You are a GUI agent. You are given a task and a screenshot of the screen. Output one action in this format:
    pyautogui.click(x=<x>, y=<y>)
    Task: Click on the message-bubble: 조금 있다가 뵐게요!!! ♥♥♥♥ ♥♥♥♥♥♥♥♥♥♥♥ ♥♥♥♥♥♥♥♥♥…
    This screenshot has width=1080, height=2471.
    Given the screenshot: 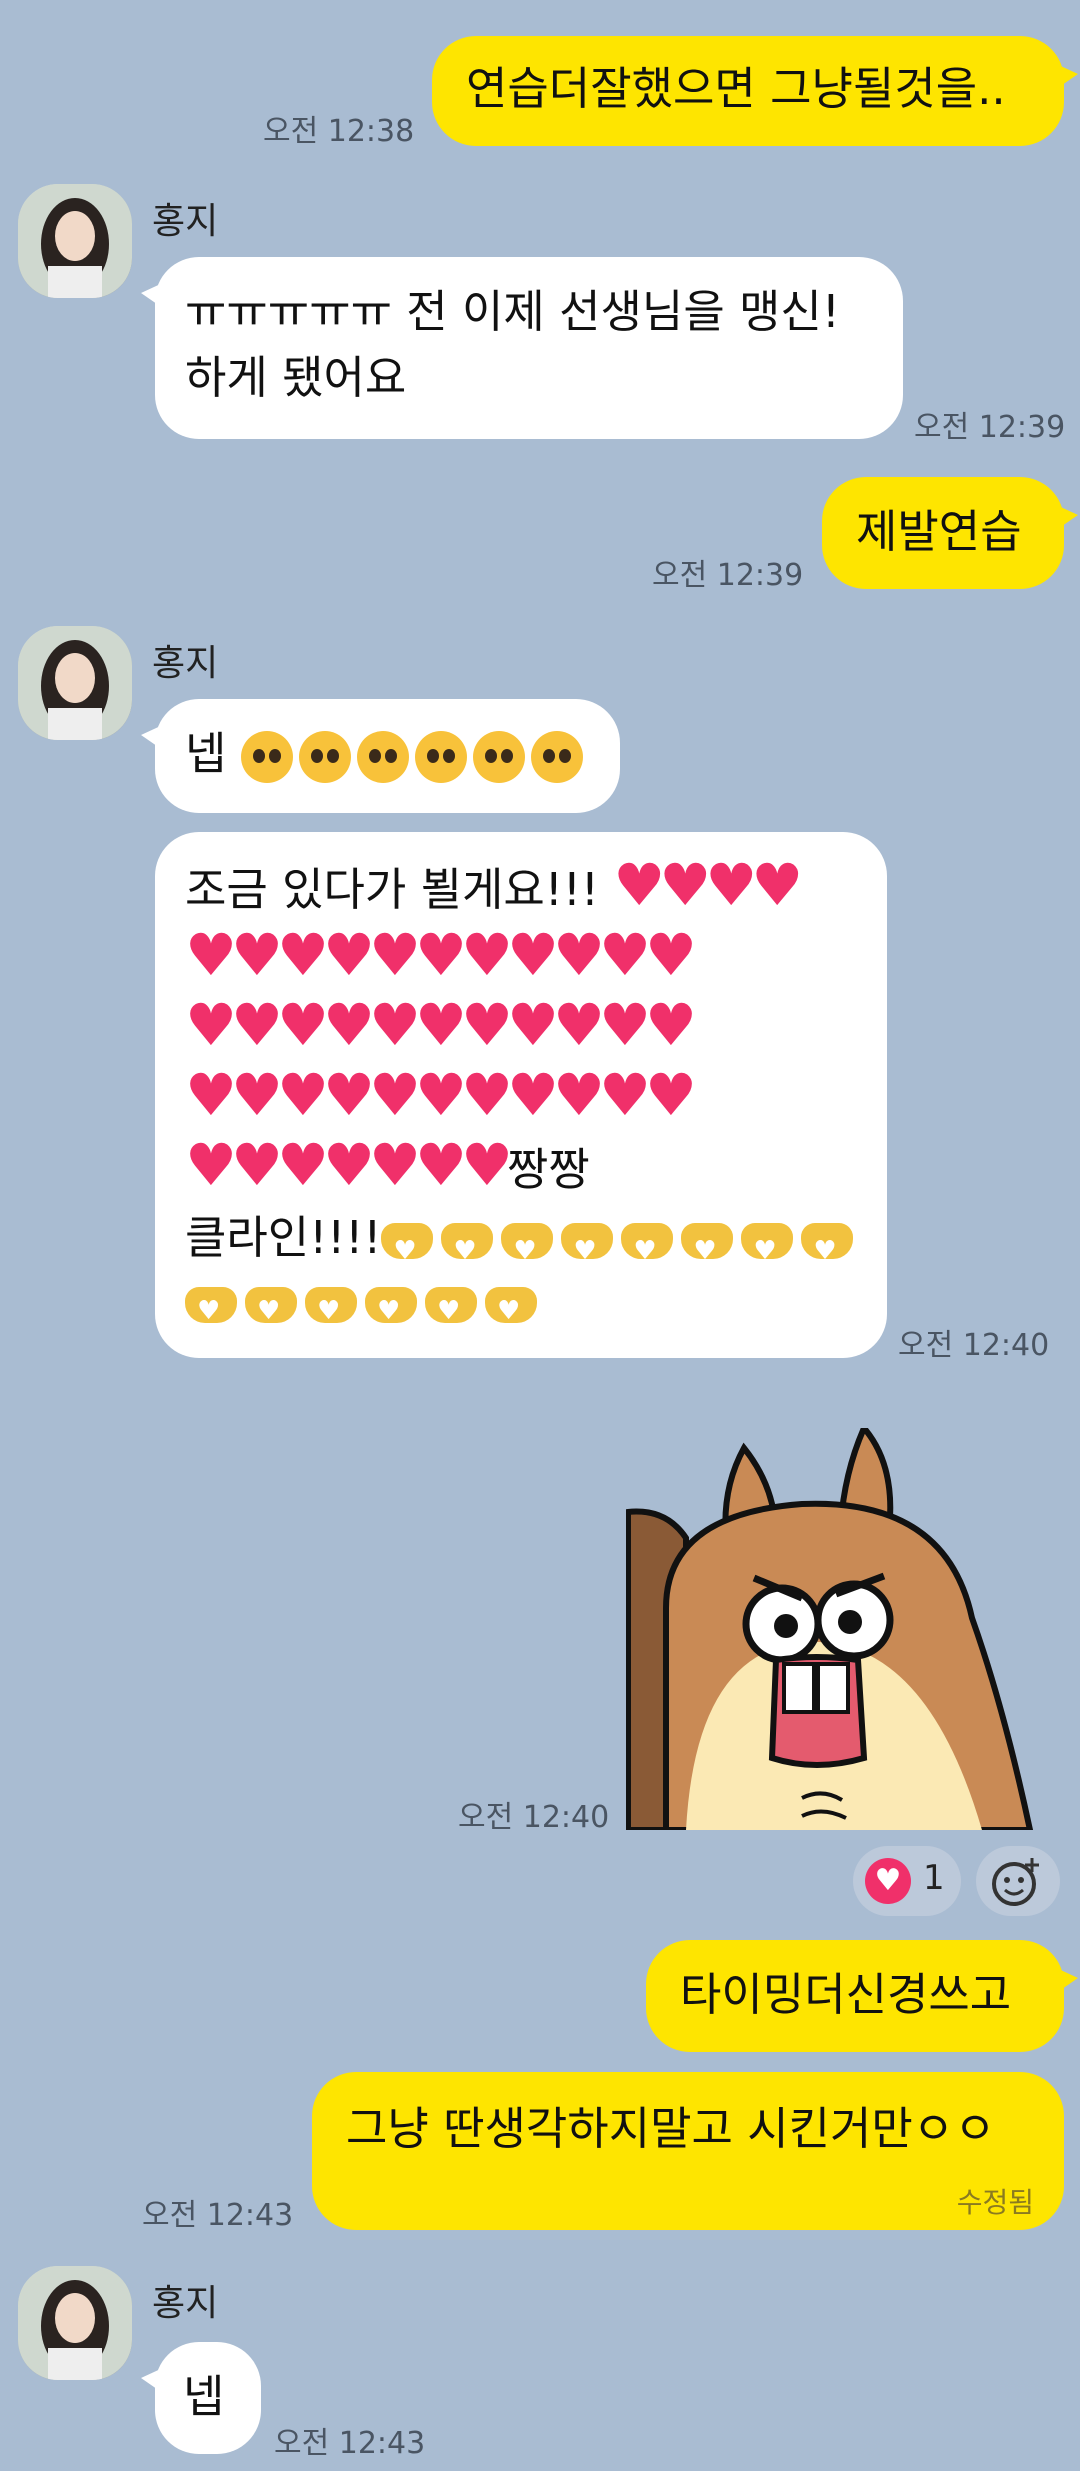 What is the action you would take?
    pyautogui.click(x=521, y=1095)
    